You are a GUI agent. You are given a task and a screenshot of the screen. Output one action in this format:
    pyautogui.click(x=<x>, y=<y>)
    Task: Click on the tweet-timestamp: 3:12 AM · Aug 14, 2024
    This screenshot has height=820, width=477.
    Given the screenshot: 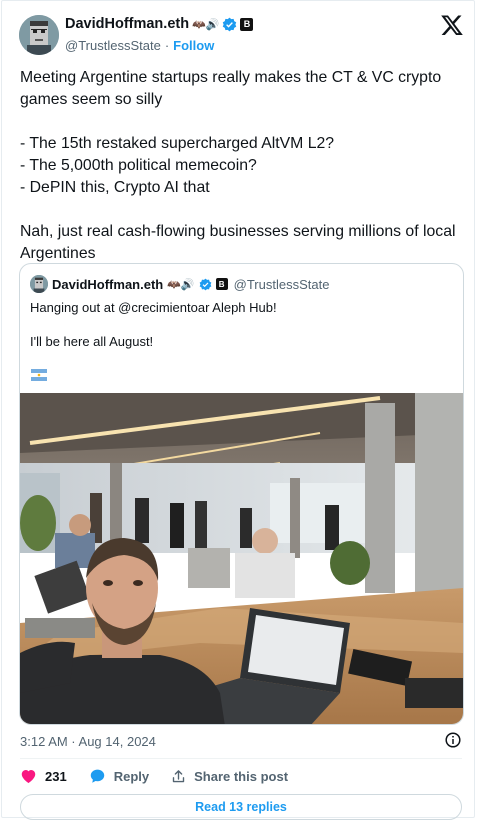 What is the action you would take?
    pyautogui.click(x=88, y=741)
    